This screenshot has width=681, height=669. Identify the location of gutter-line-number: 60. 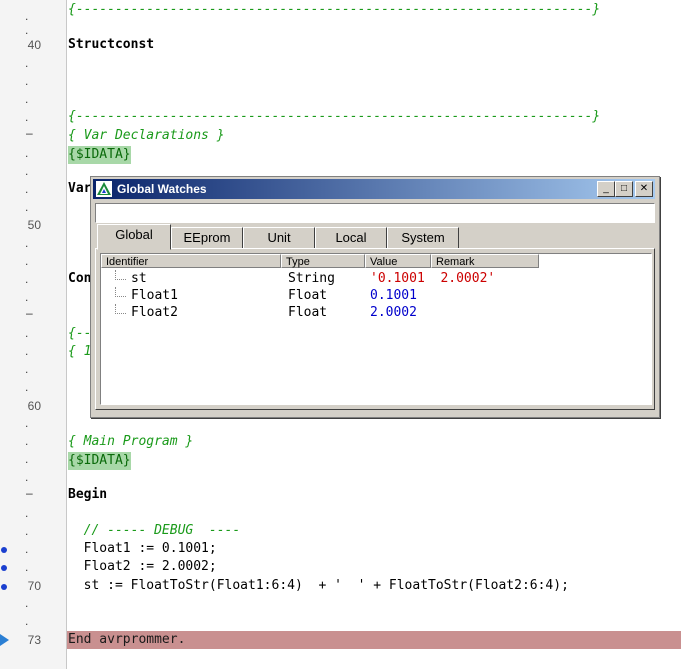
(34, 406).